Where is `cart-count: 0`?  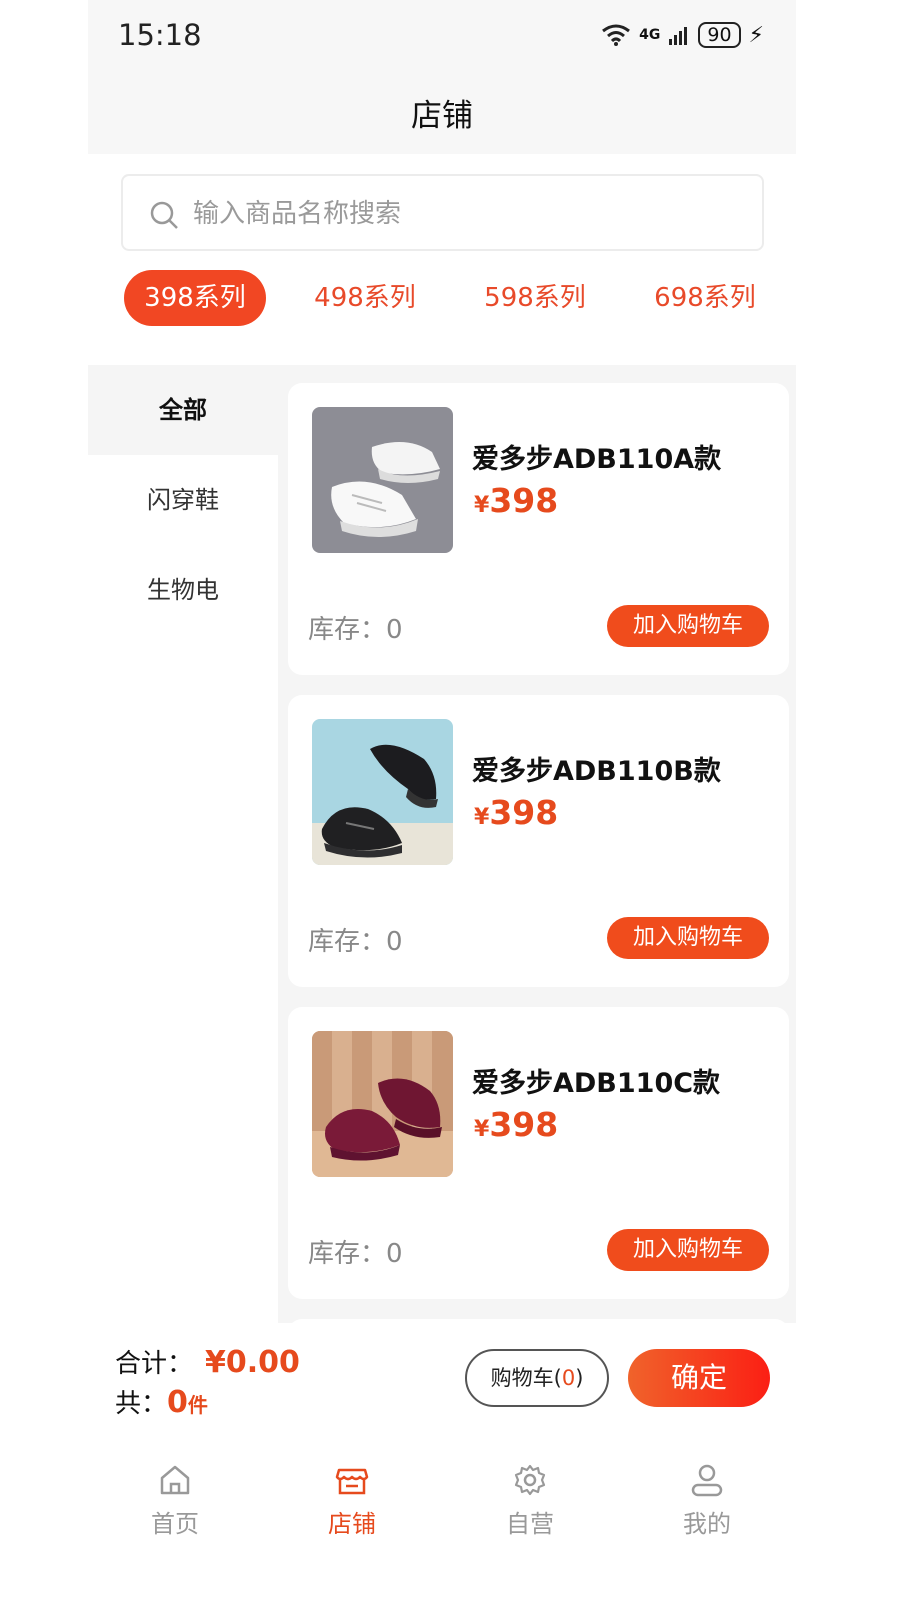
cart-count: 0 is located at coordinates (568, 1378).